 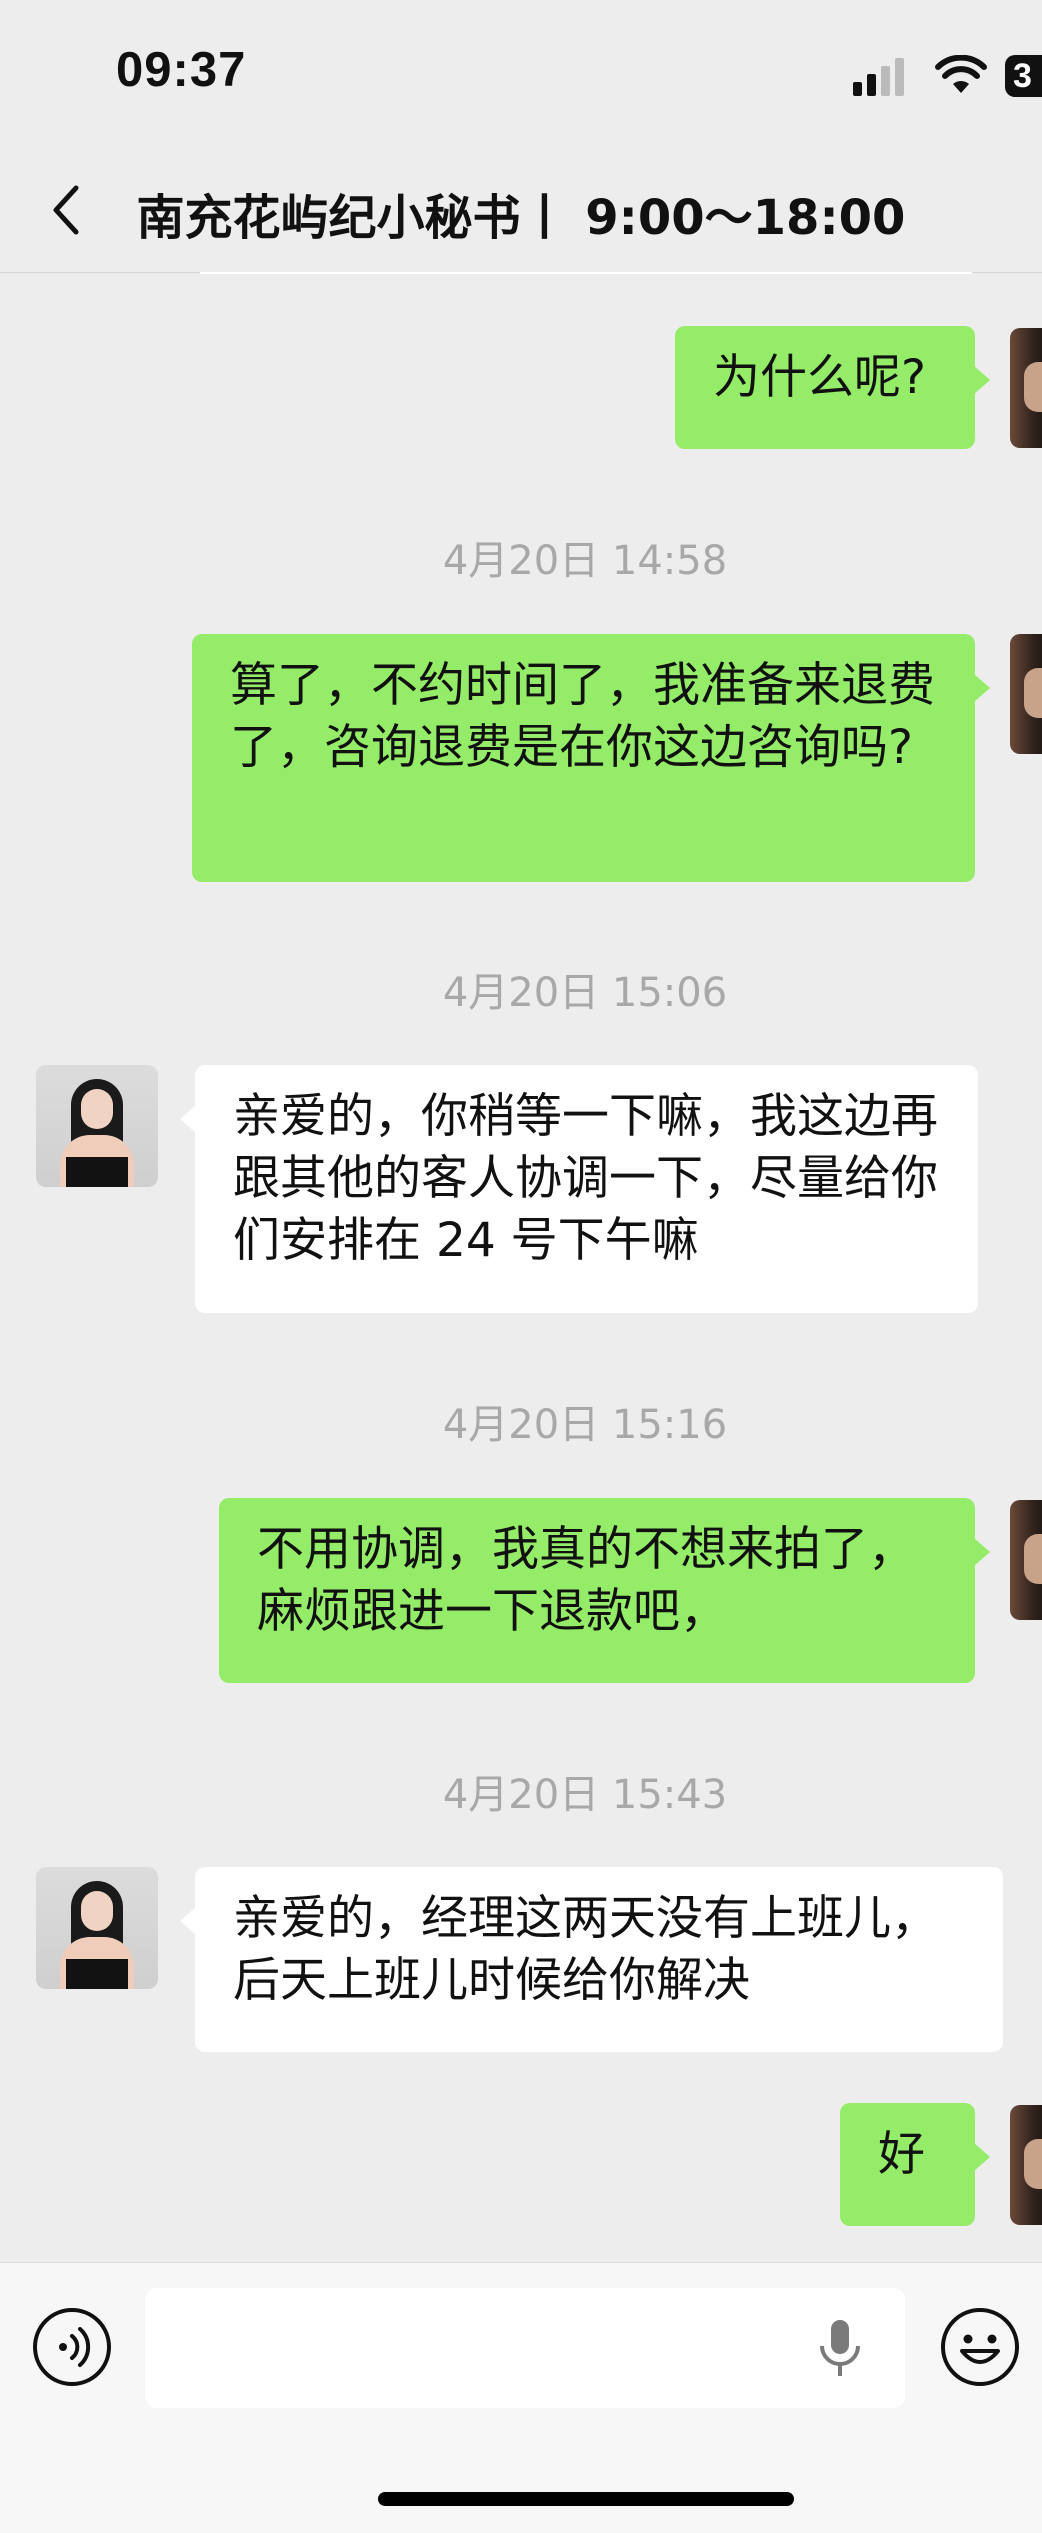 I want to click on battery-level: 3, so click(x=1022, y=76).